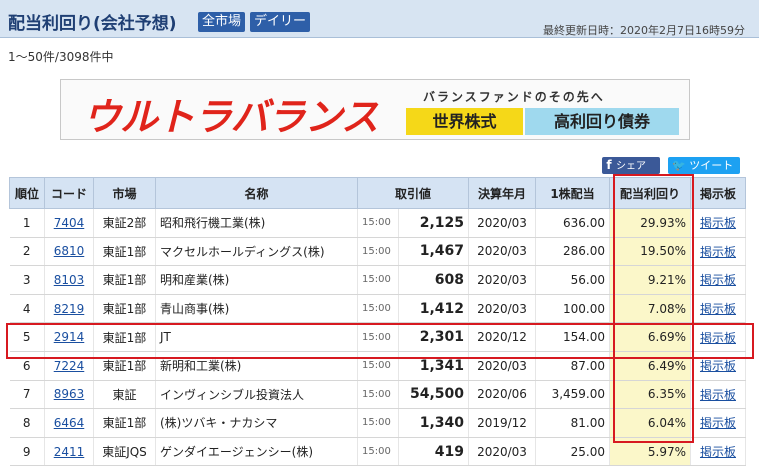 This screenshot has height=473, width=759. Describe the element at coordinates (27, 452) in the screenshot. I see `rank-cell: 9` at that location.